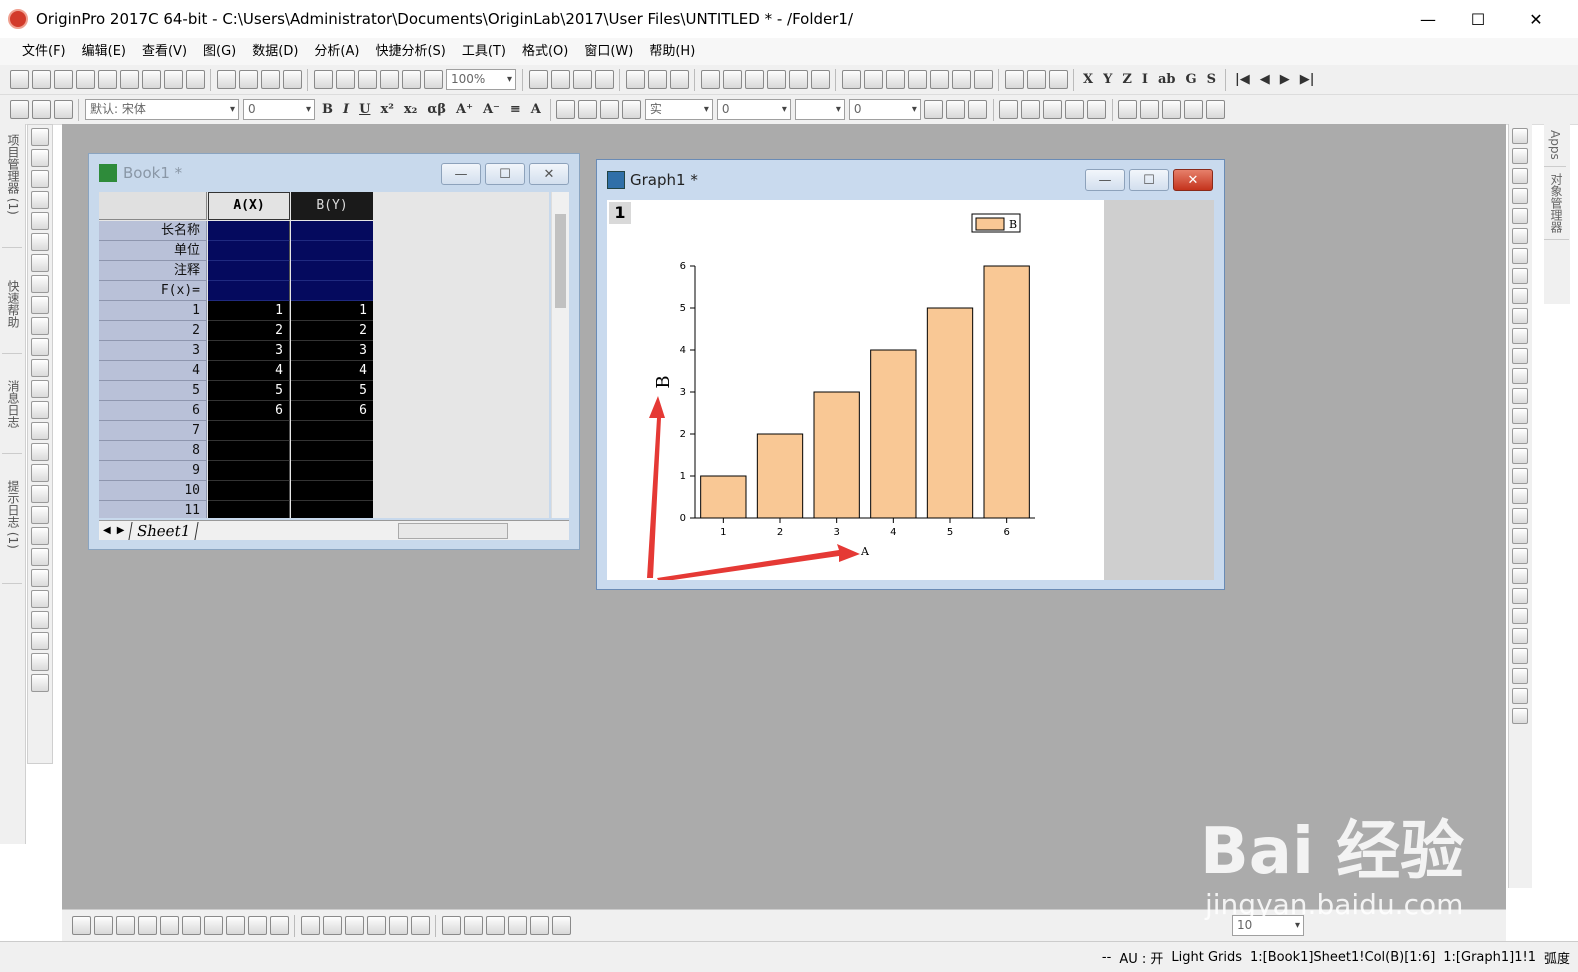  I want to click on template-library-icon, so click(279, 925).